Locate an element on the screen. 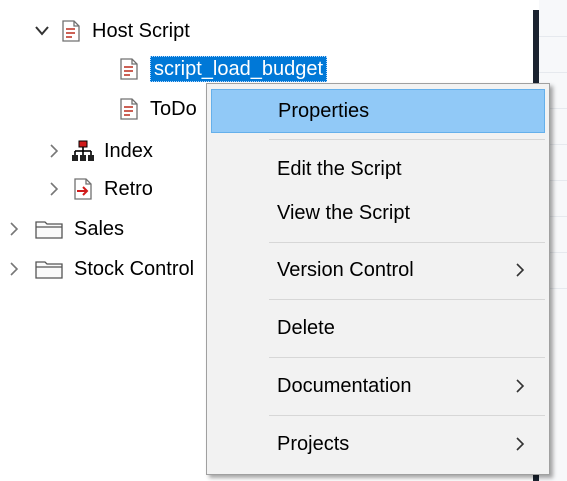  tree-item-todo: ToDo is located at coordinates (157, 109).